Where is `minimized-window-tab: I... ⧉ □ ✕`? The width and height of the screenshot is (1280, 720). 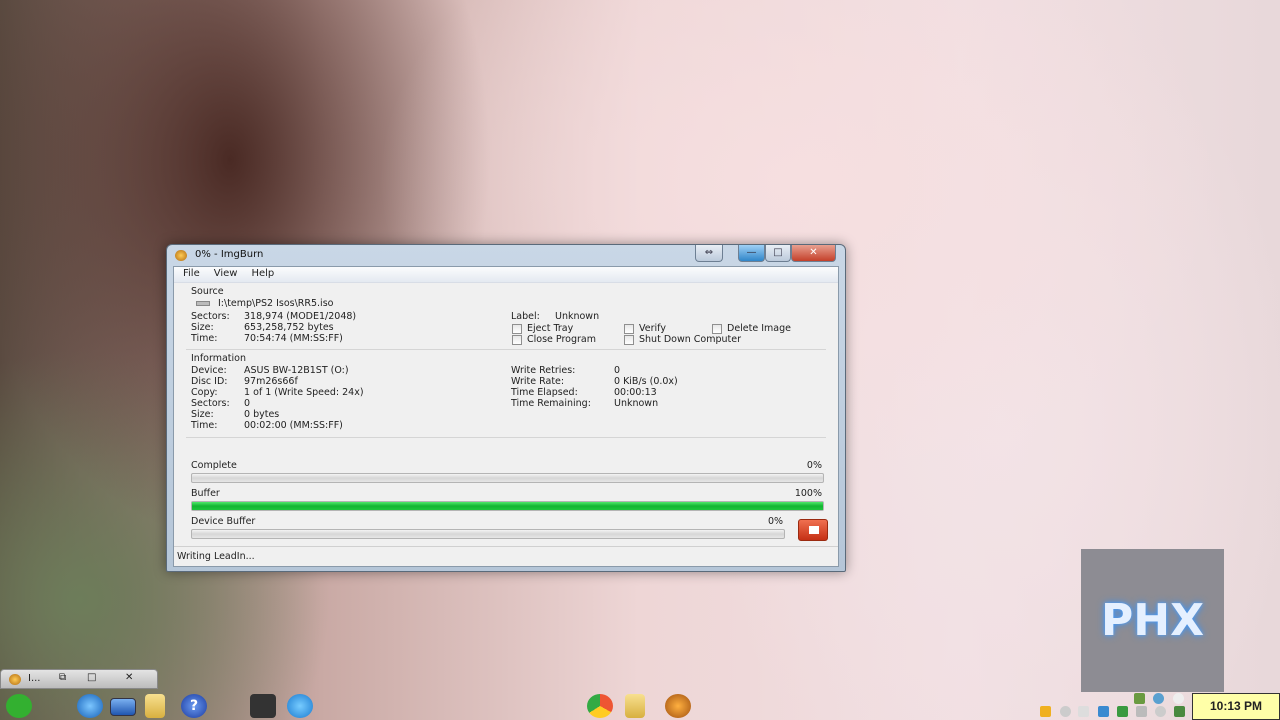
minimized-window-tab: I... ⧉ □ ✕ is located at coordinates (79, 679).